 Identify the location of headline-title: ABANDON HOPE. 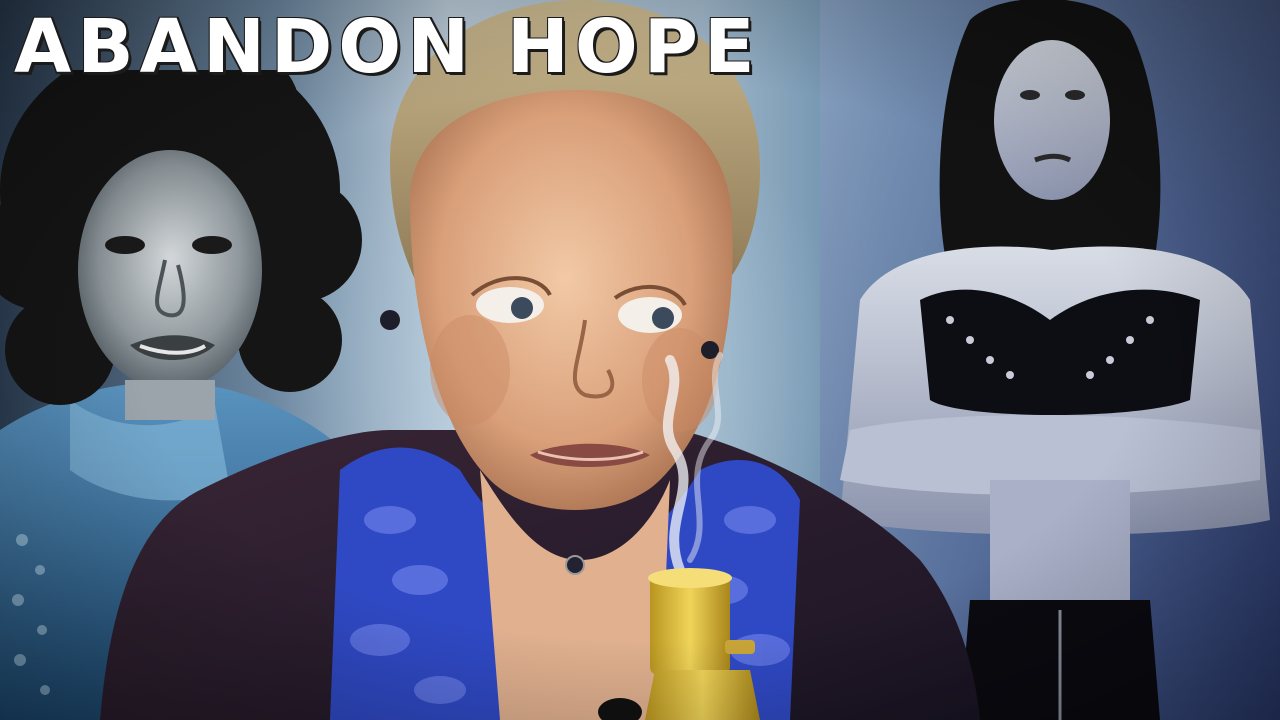
(387, 47).